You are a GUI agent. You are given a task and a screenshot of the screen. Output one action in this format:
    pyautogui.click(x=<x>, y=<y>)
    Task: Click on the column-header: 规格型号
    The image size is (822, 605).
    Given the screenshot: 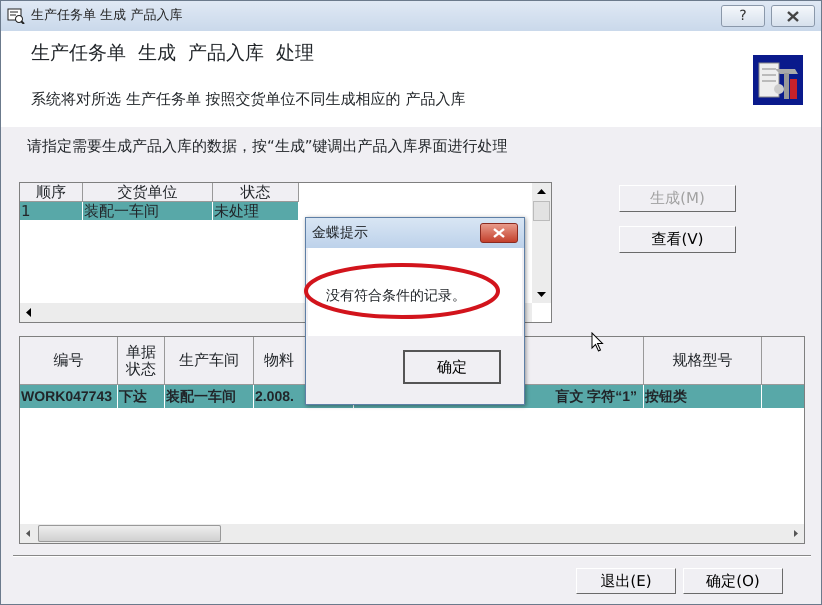 What is the action you would take?
    pyautogui.click(x=703, y=361)
    